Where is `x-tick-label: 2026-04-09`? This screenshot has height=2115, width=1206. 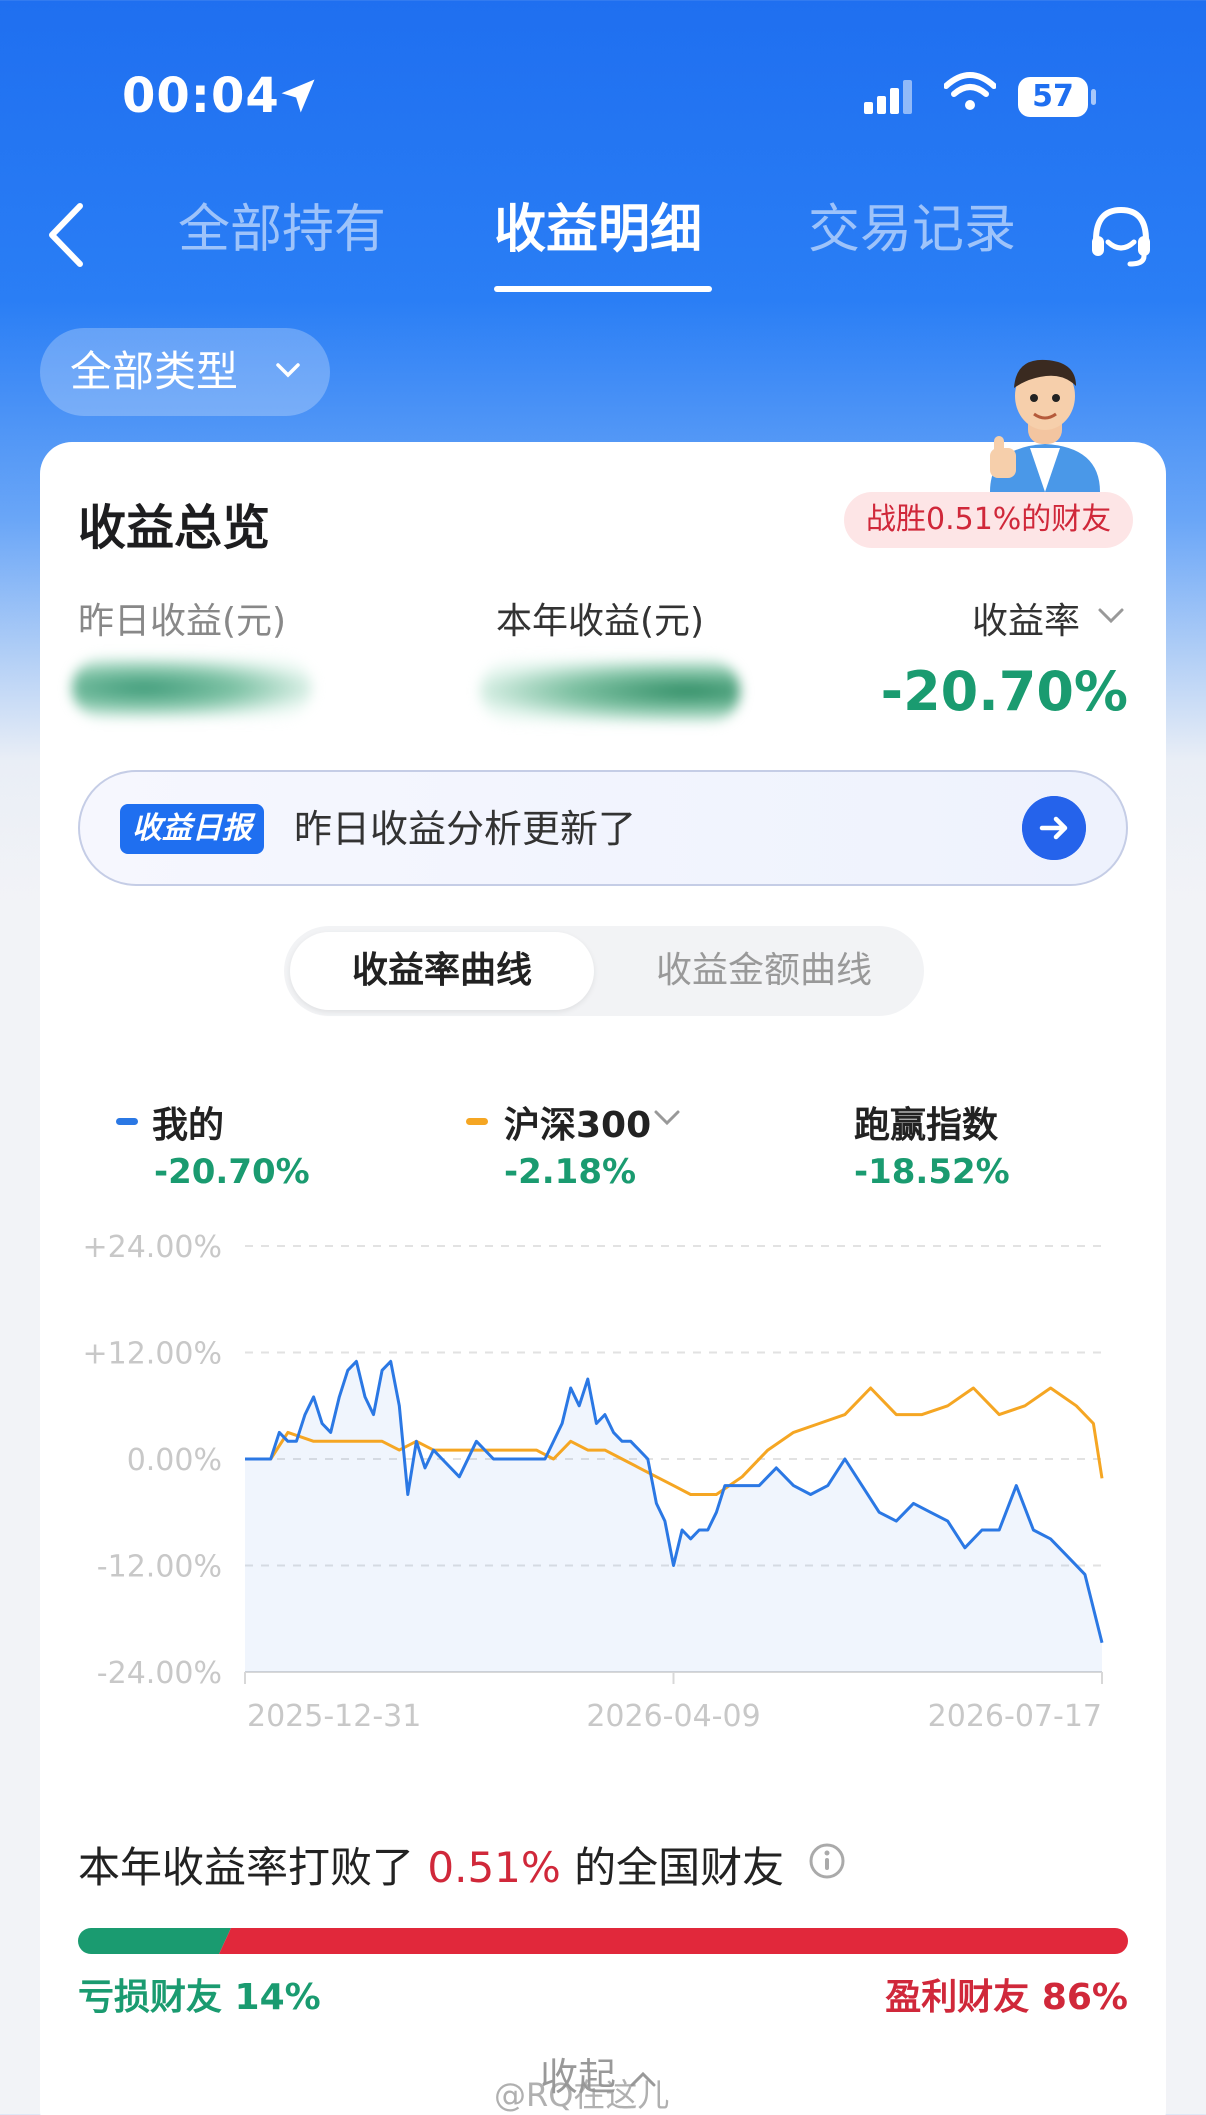
x-tick-label: 2026-04-09 is located at coordinates (673, 1716).